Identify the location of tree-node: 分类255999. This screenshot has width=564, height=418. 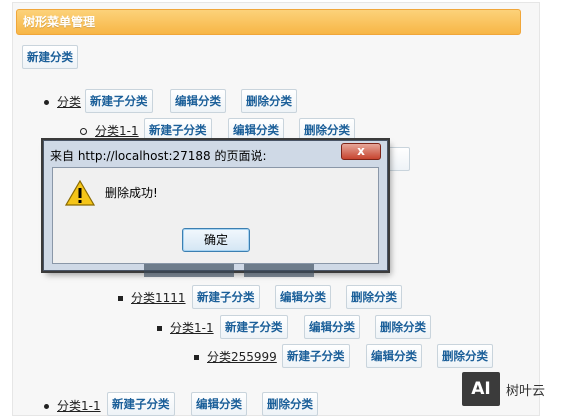
(235, 357).